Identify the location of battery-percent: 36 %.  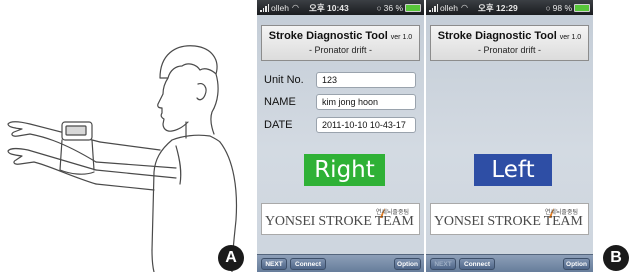
(393, 7).